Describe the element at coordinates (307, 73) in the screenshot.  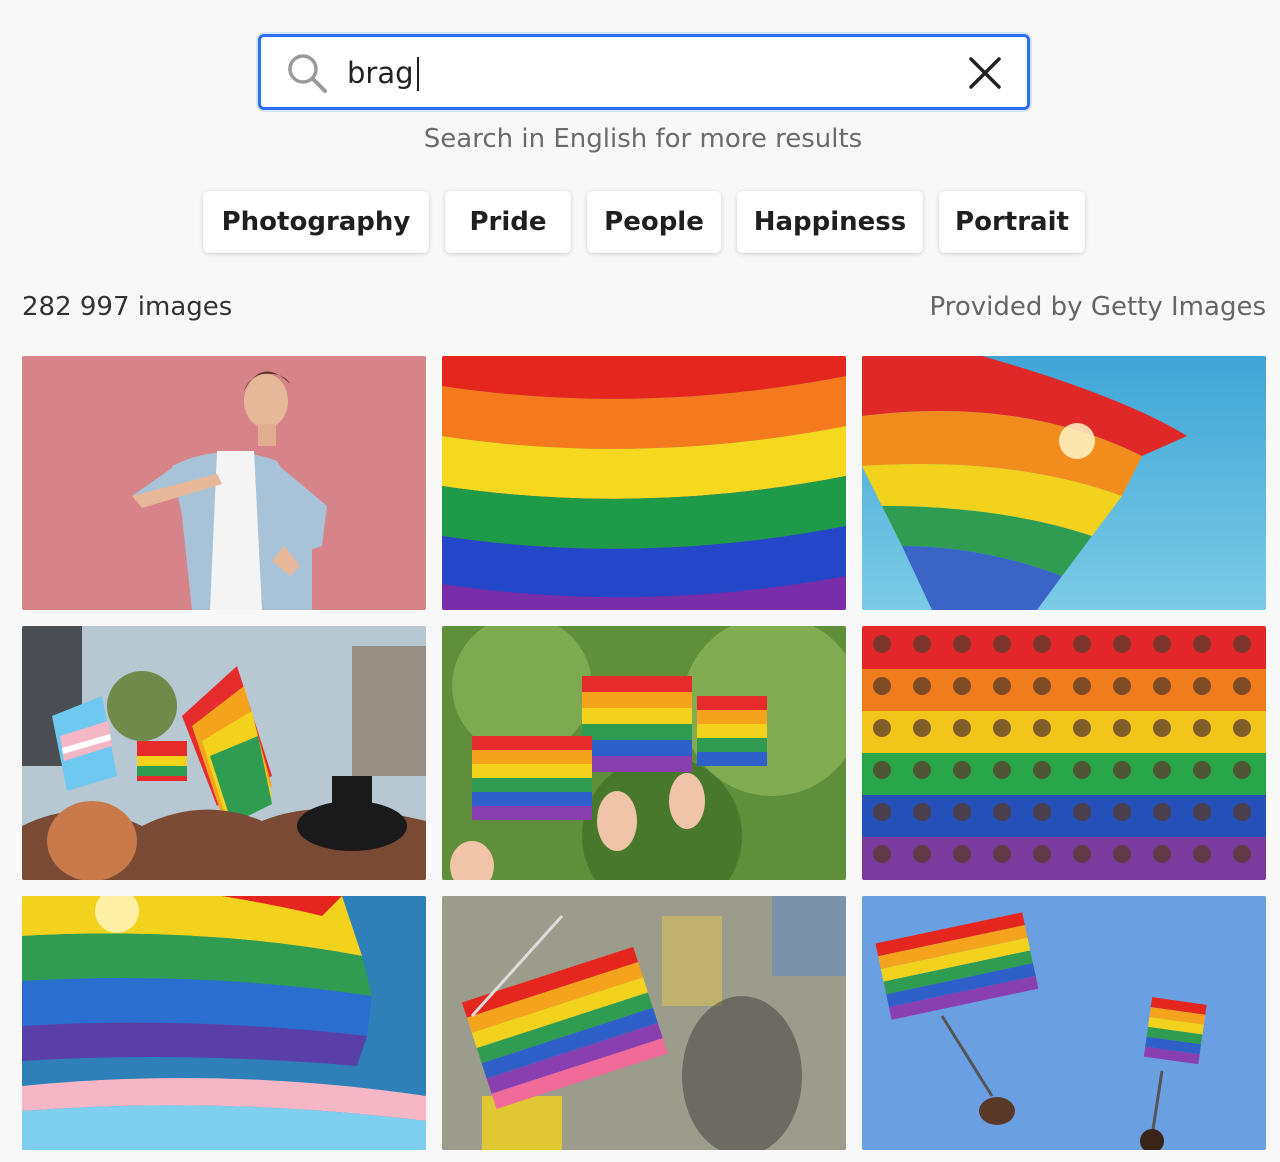
I see `search-icon` at that location.